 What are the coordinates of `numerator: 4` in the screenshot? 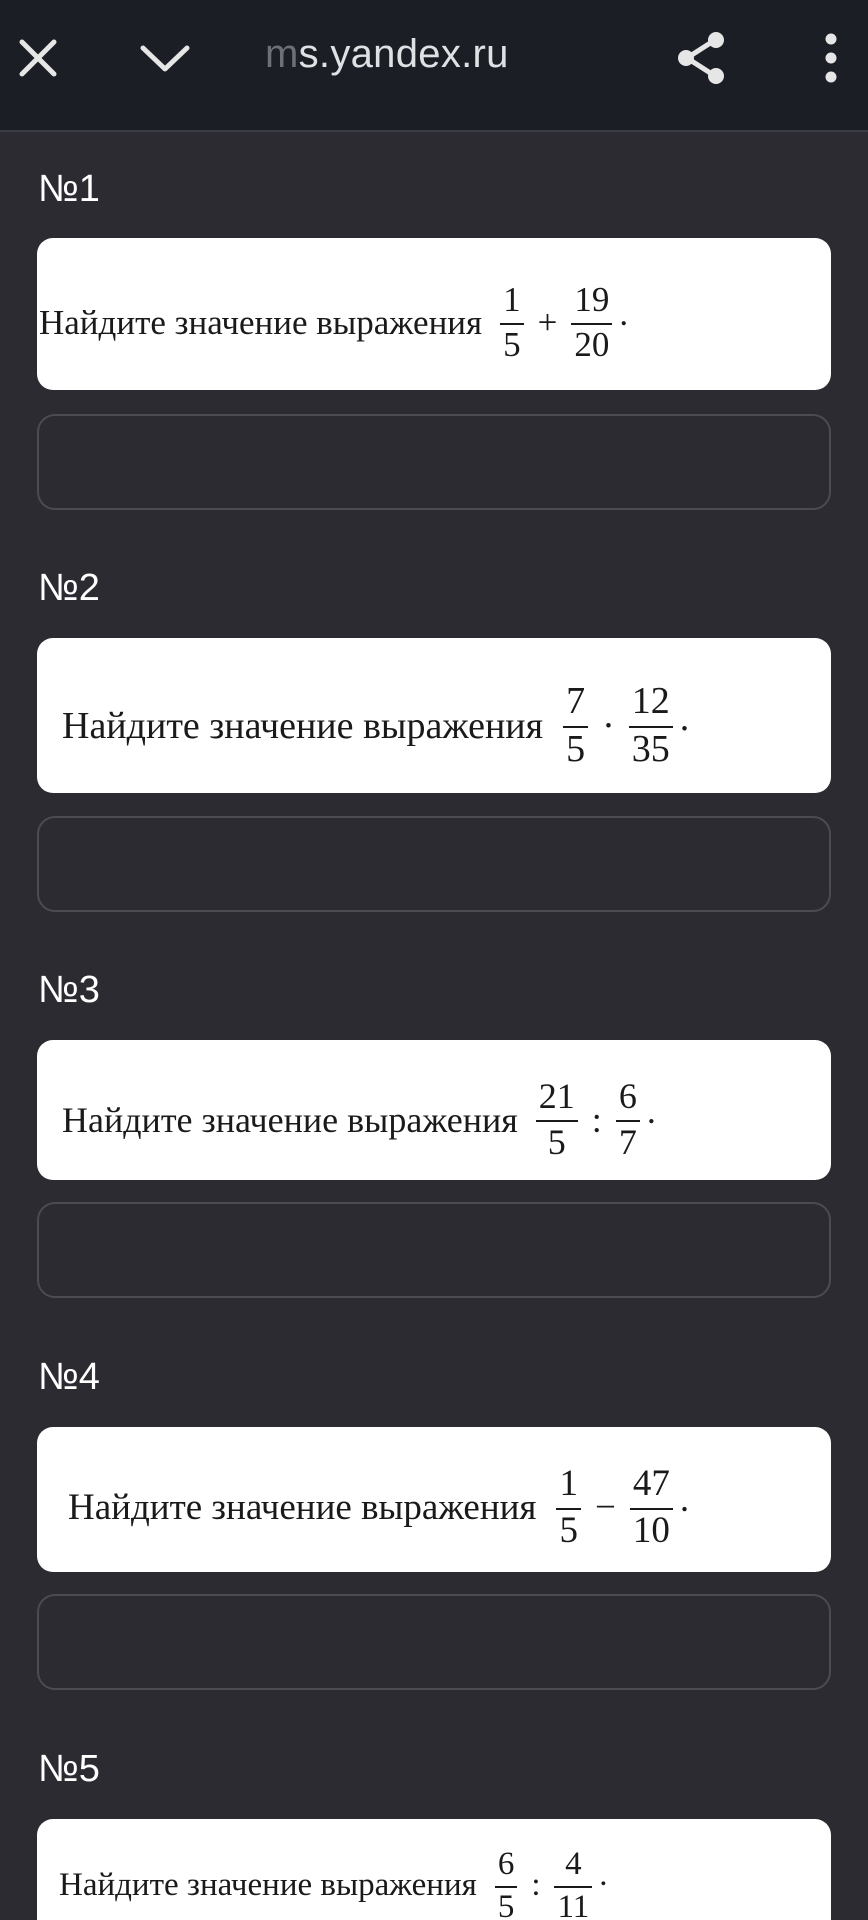 It's located at (573, 1864).